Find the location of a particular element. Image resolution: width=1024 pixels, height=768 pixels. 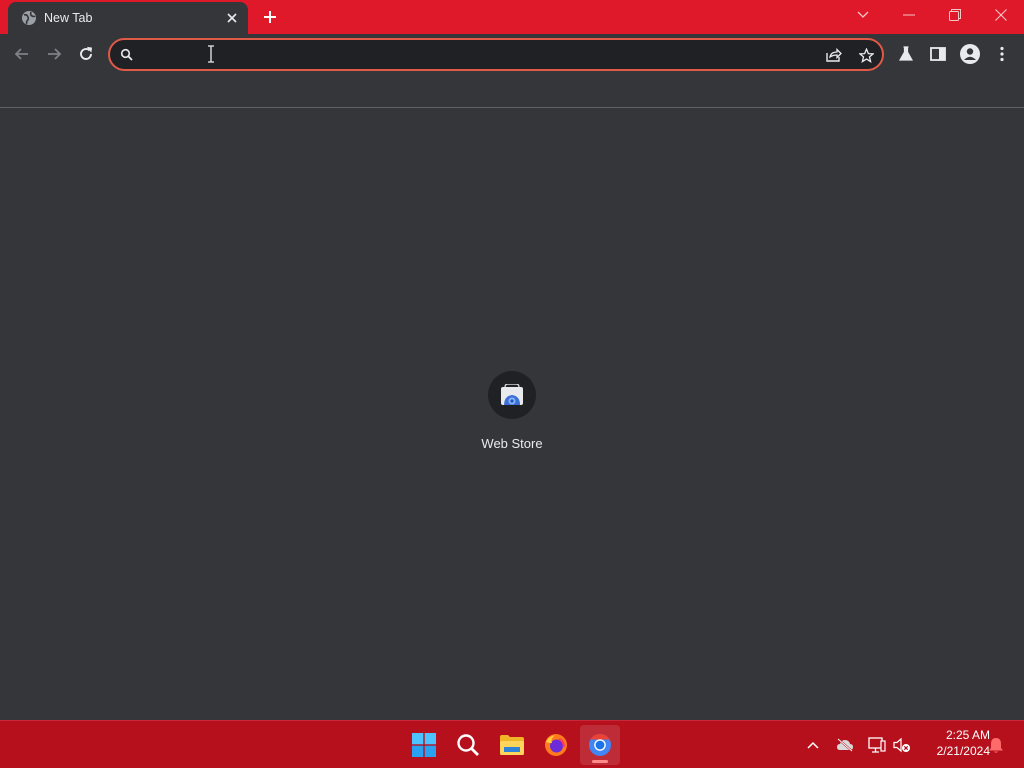

restore-button is located at coordinates (955, 15).